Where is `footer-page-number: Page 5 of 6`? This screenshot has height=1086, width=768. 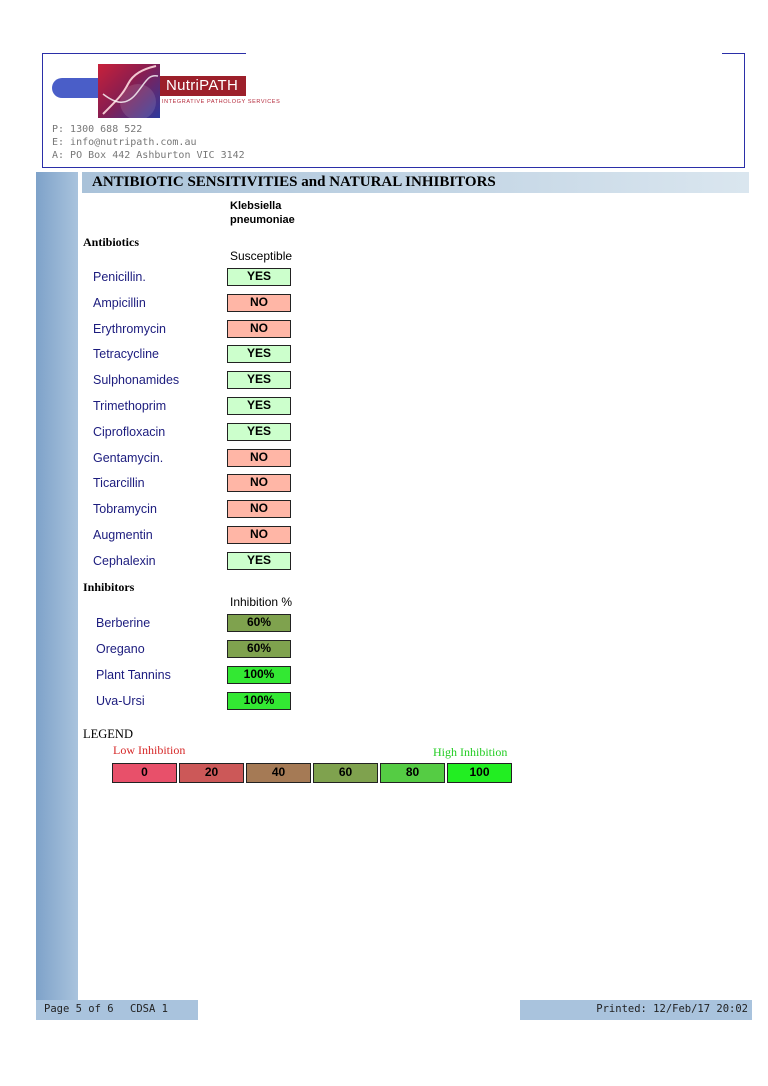
footer-page-number: Page 5 of 6 is located at coordinates (79, 1009).